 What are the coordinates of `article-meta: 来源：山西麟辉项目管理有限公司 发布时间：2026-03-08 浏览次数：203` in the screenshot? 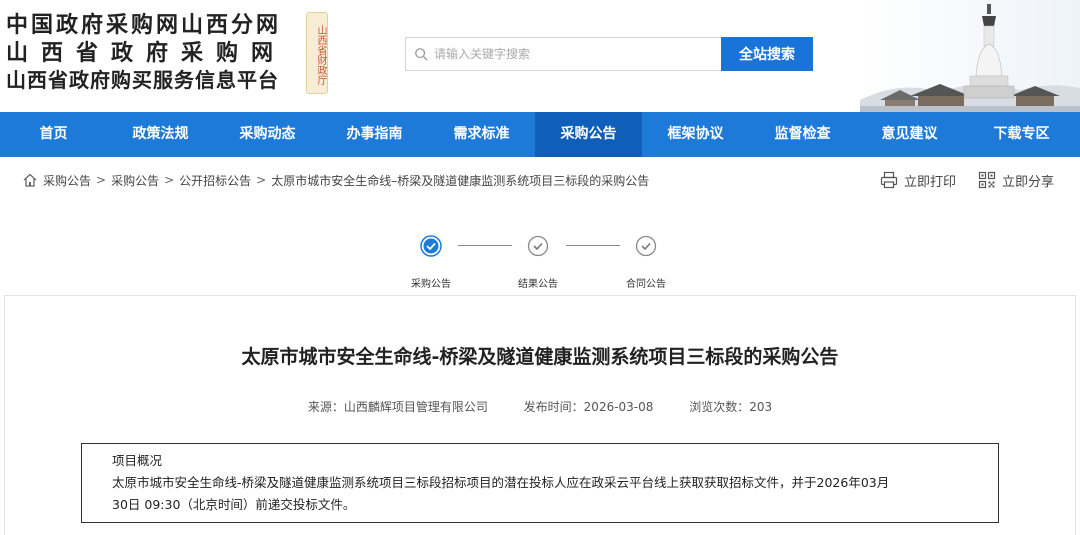 It's located at (540, 406).